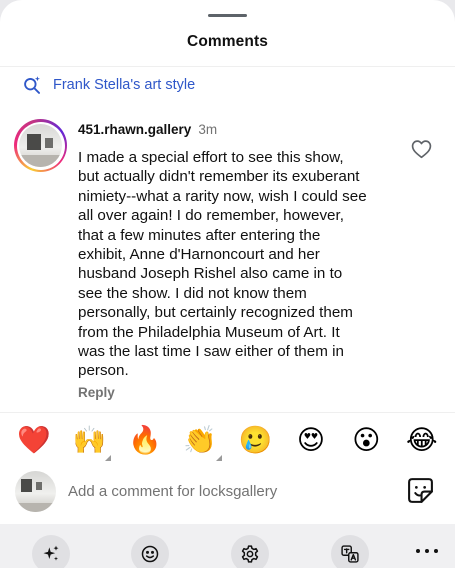 The width and height of the screenshot is (455, 568). Describe the element at coordinates (35, 491) in the screenshot. I see `my-avatar` at that location.